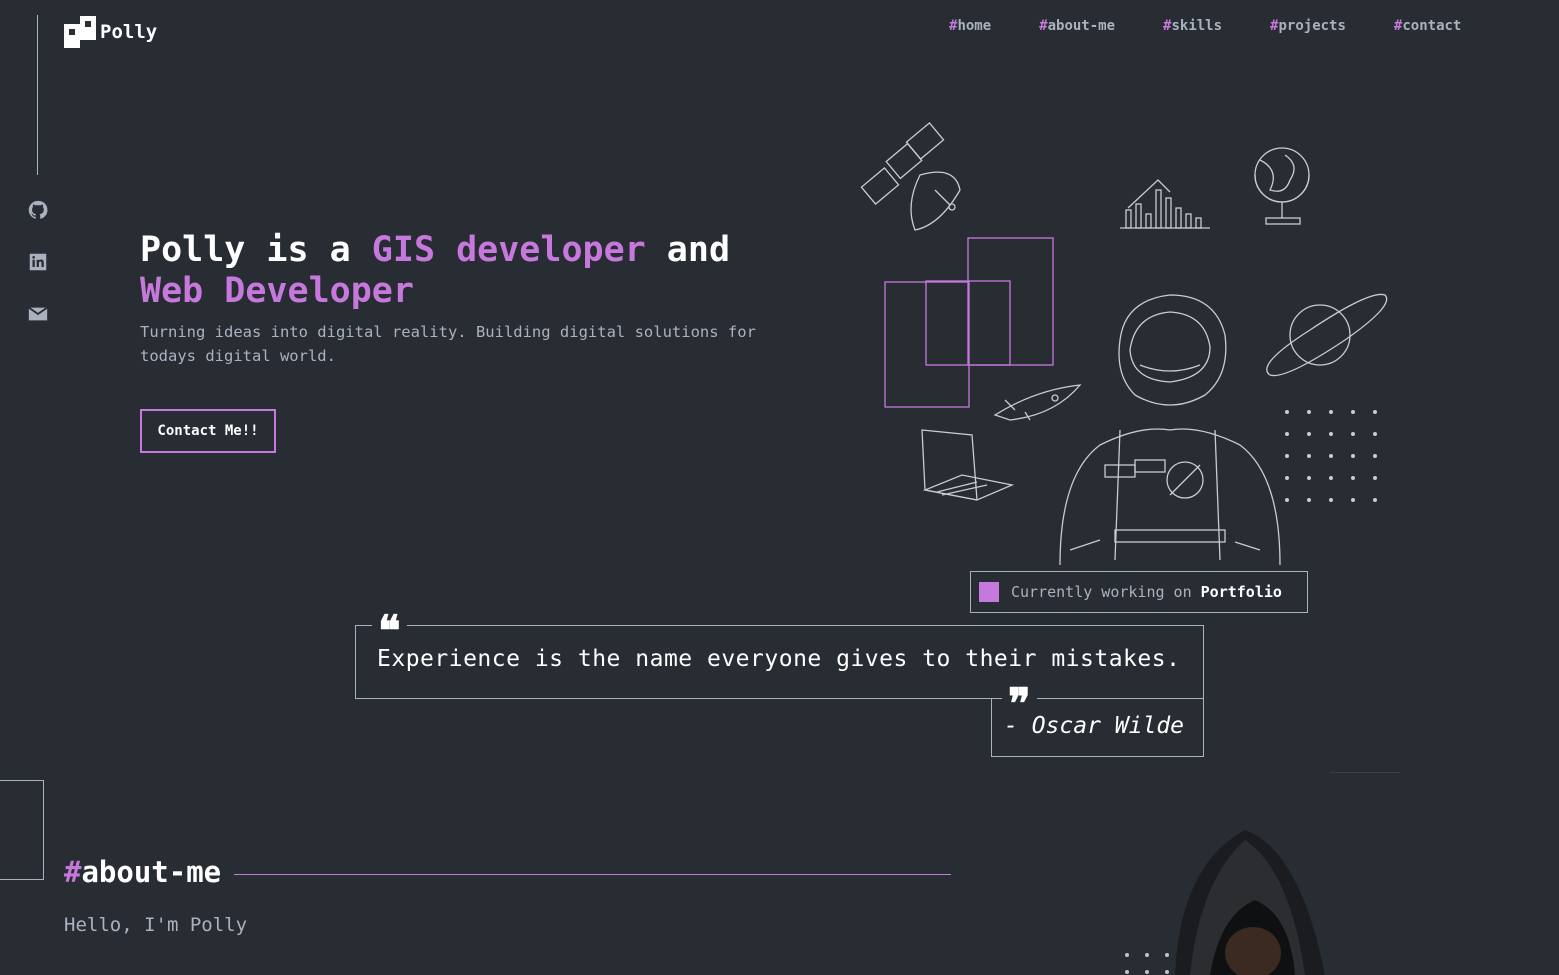 Image resolution: width=1559 pixels, height=975 pixels. Describe the element at coordinates (910, 176) in the screenshot. I see `satellite-icon` at that location.